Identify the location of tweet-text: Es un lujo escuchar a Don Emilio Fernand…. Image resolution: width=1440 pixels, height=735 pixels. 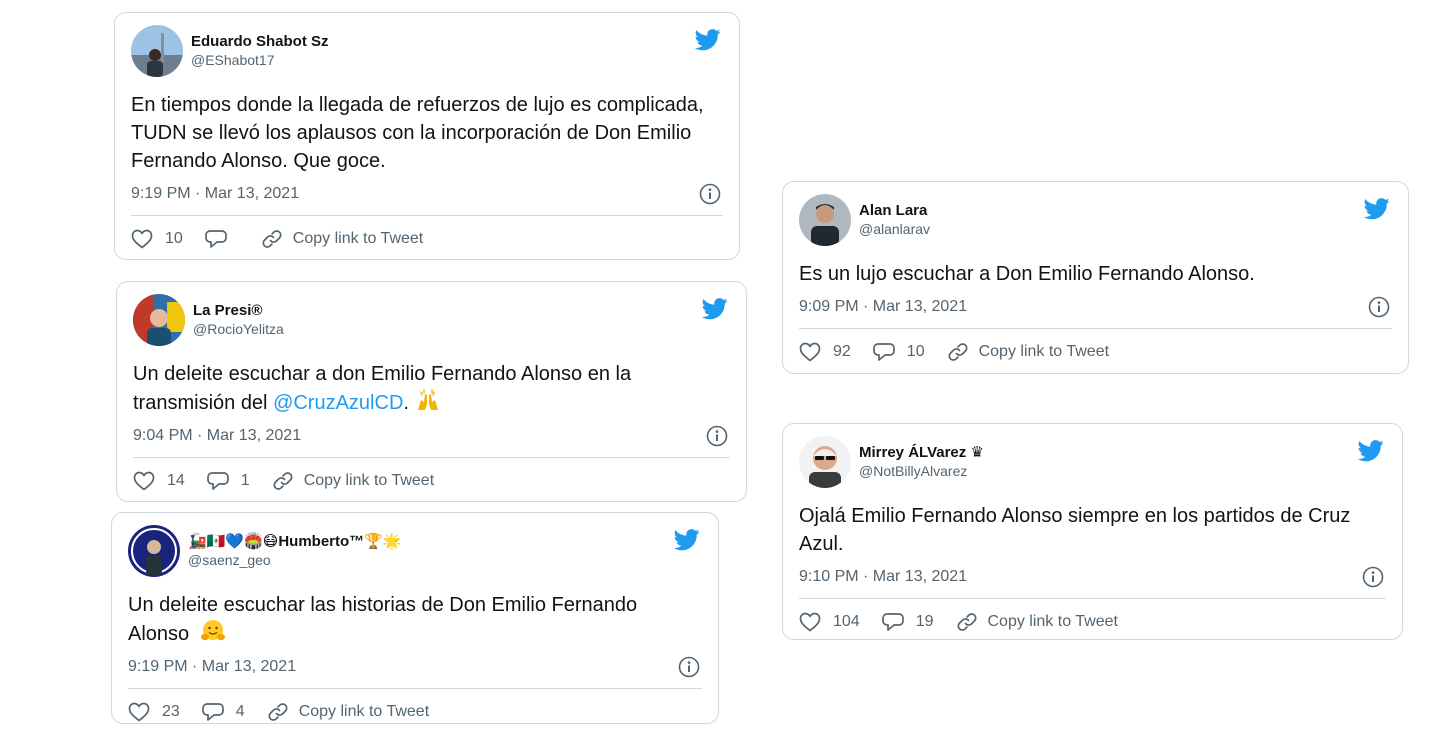
(1027, 274).